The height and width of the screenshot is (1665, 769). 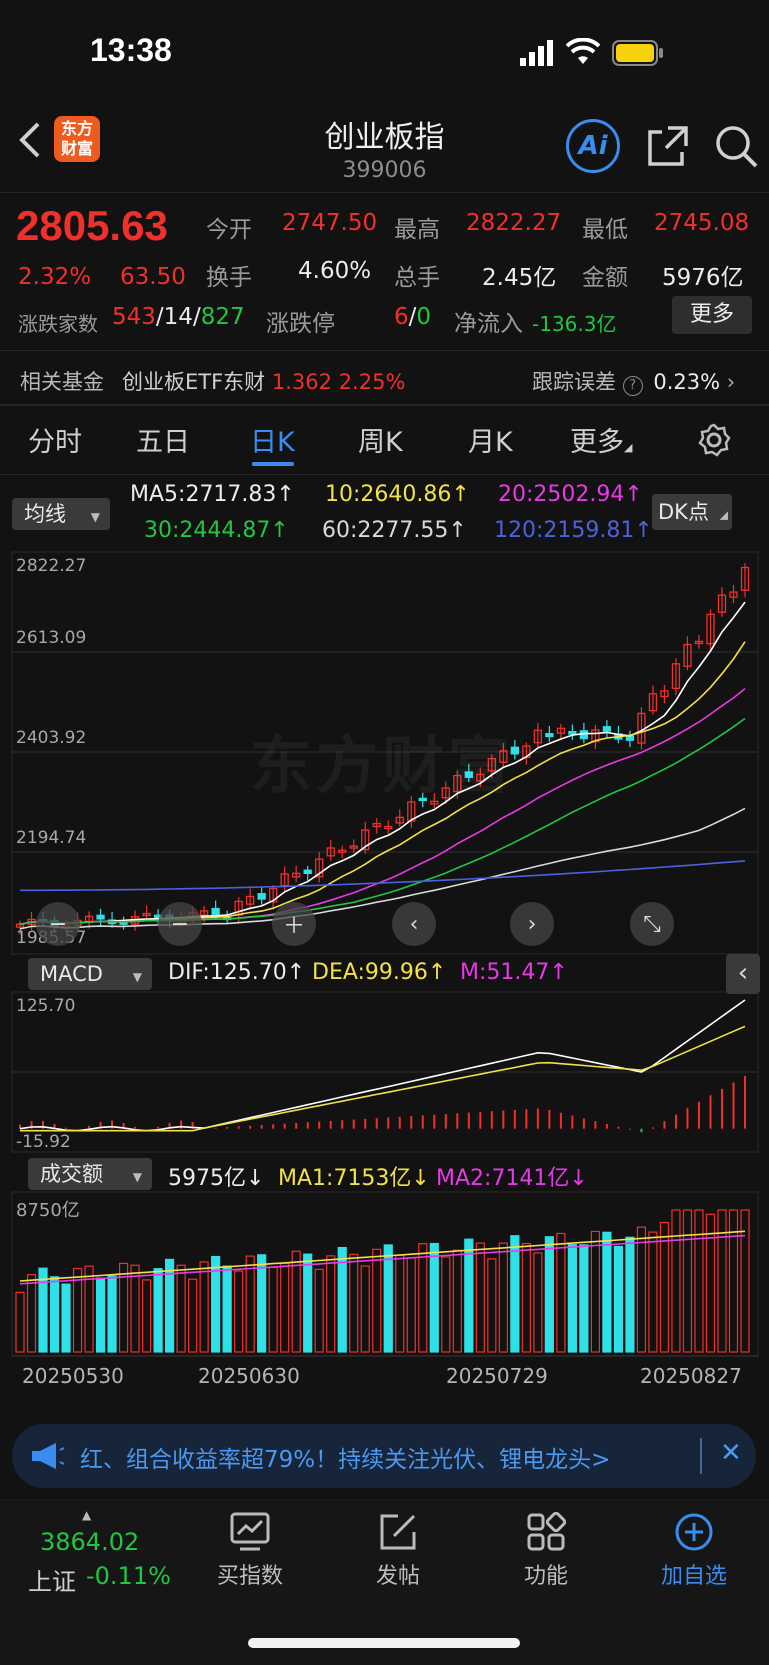 What do you see at coordinates (383, 1078) in the screenshot?
I see `dea-line` at bounding box center [383, 1078].